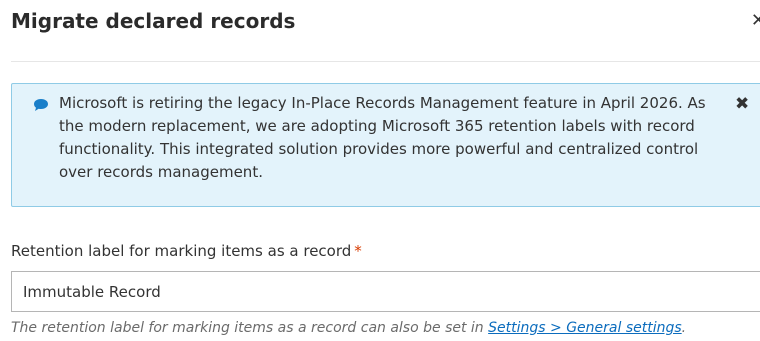 The image size is (760, 341). What do you see at coordinates (385, 291) in the screenshot?
I see `retention-label-select: Immutable Record` at bounding box center [385, 291].